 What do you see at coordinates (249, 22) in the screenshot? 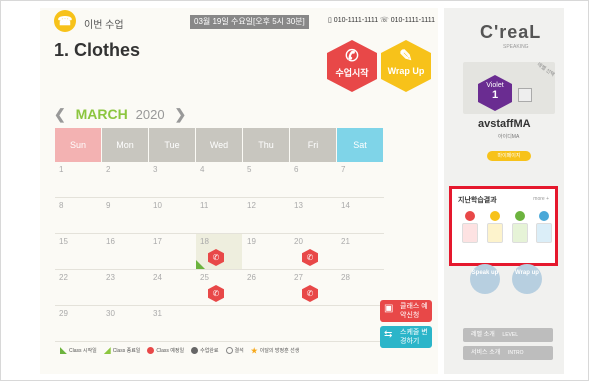
I see `lesson-datetime: 03월 19일 수요일[오후 5시 30분]` at bounding box center [249, 22].